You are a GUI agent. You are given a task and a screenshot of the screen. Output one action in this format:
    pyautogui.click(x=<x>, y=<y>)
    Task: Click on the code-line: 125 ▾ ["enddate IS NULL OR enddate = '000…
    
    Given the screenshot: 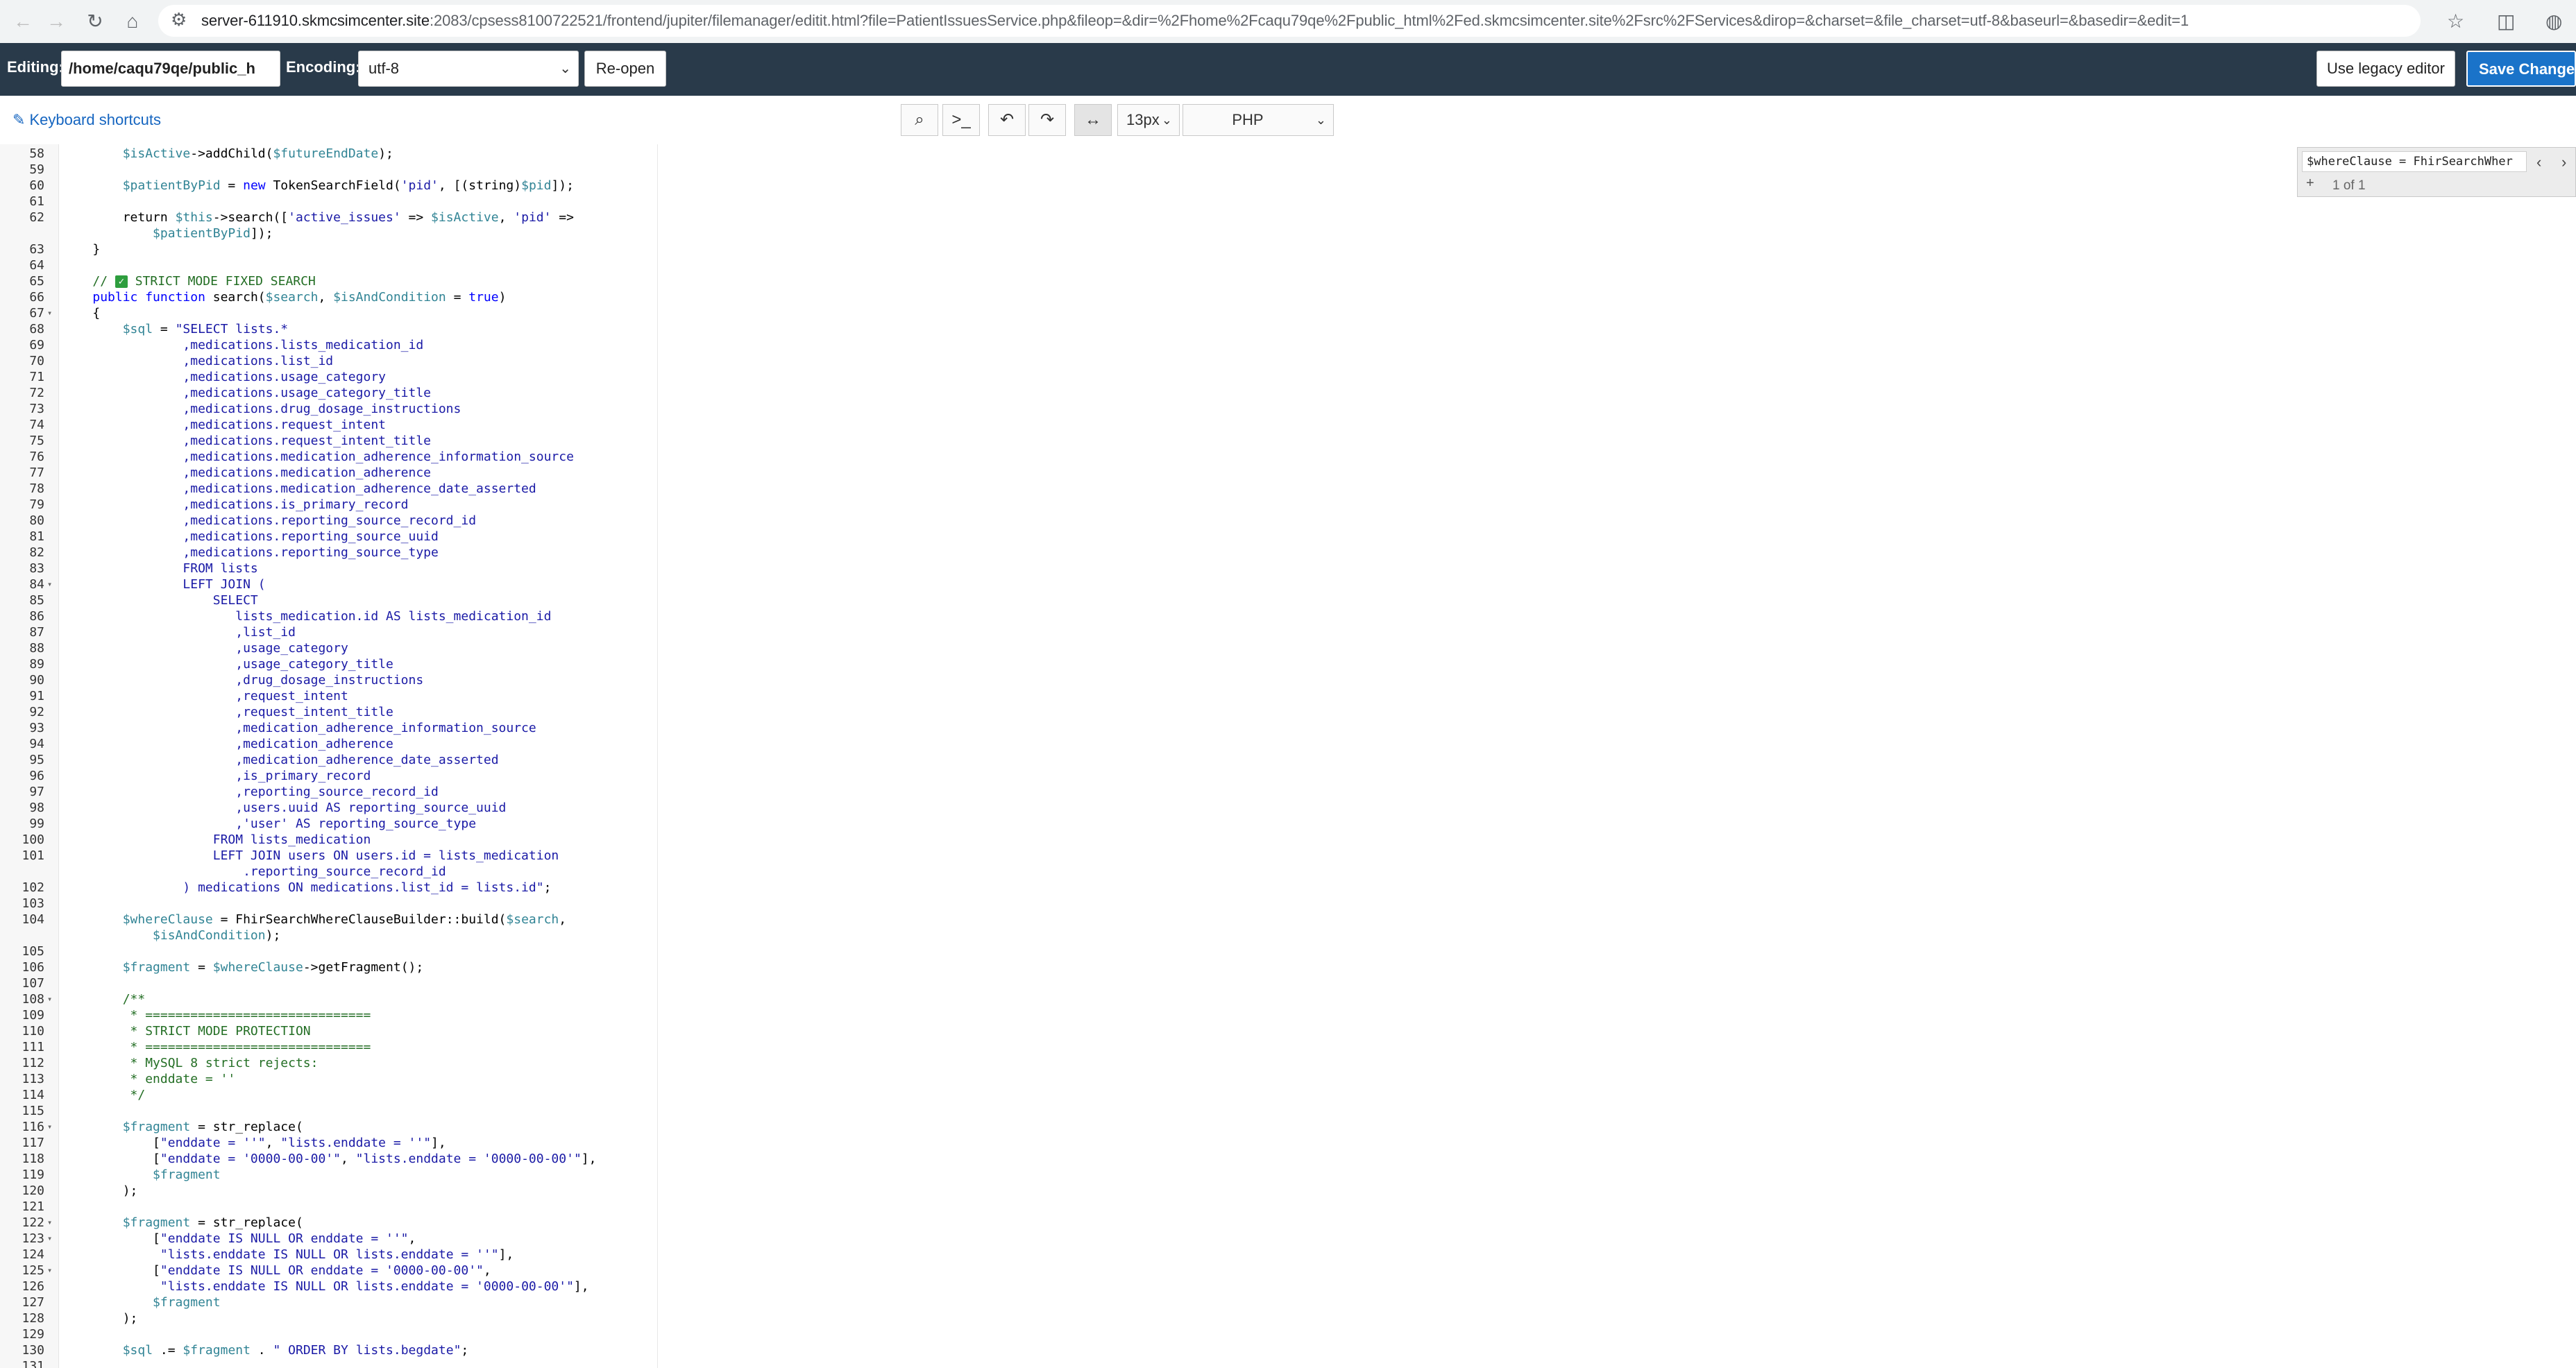 What is the action you would take?
    pyautogui.click(x=1284, y=1271)
    